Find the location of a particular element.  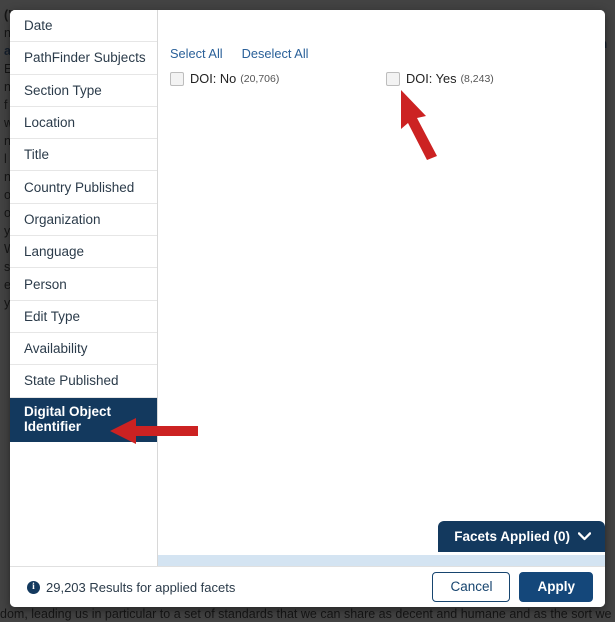

cancel-button: Cancel is located at coordinates (471, 587).